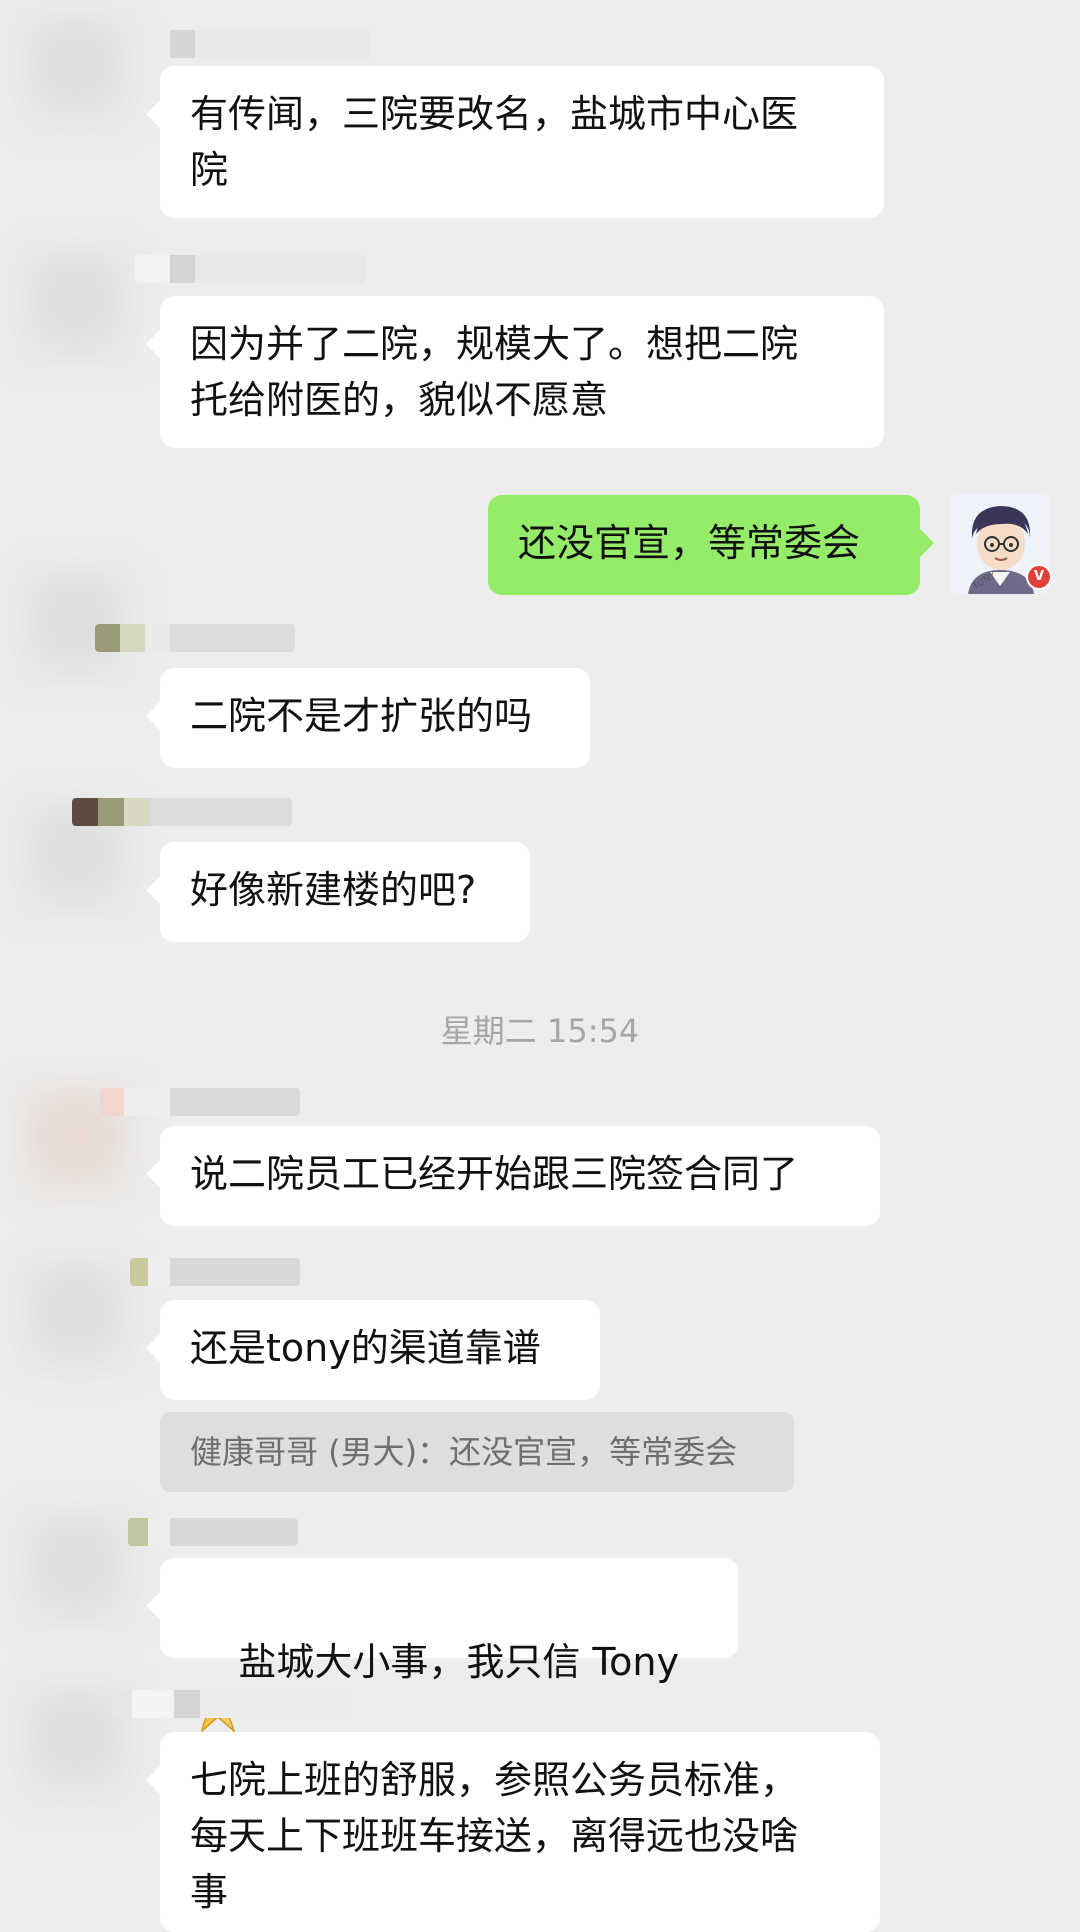 The width and height of the screenshot is (1080, 1932). Describe the element at coordinates (458, 1662) in the screenshot. I see `message-text: 盐城大小事，我只信 Tony` at that location.